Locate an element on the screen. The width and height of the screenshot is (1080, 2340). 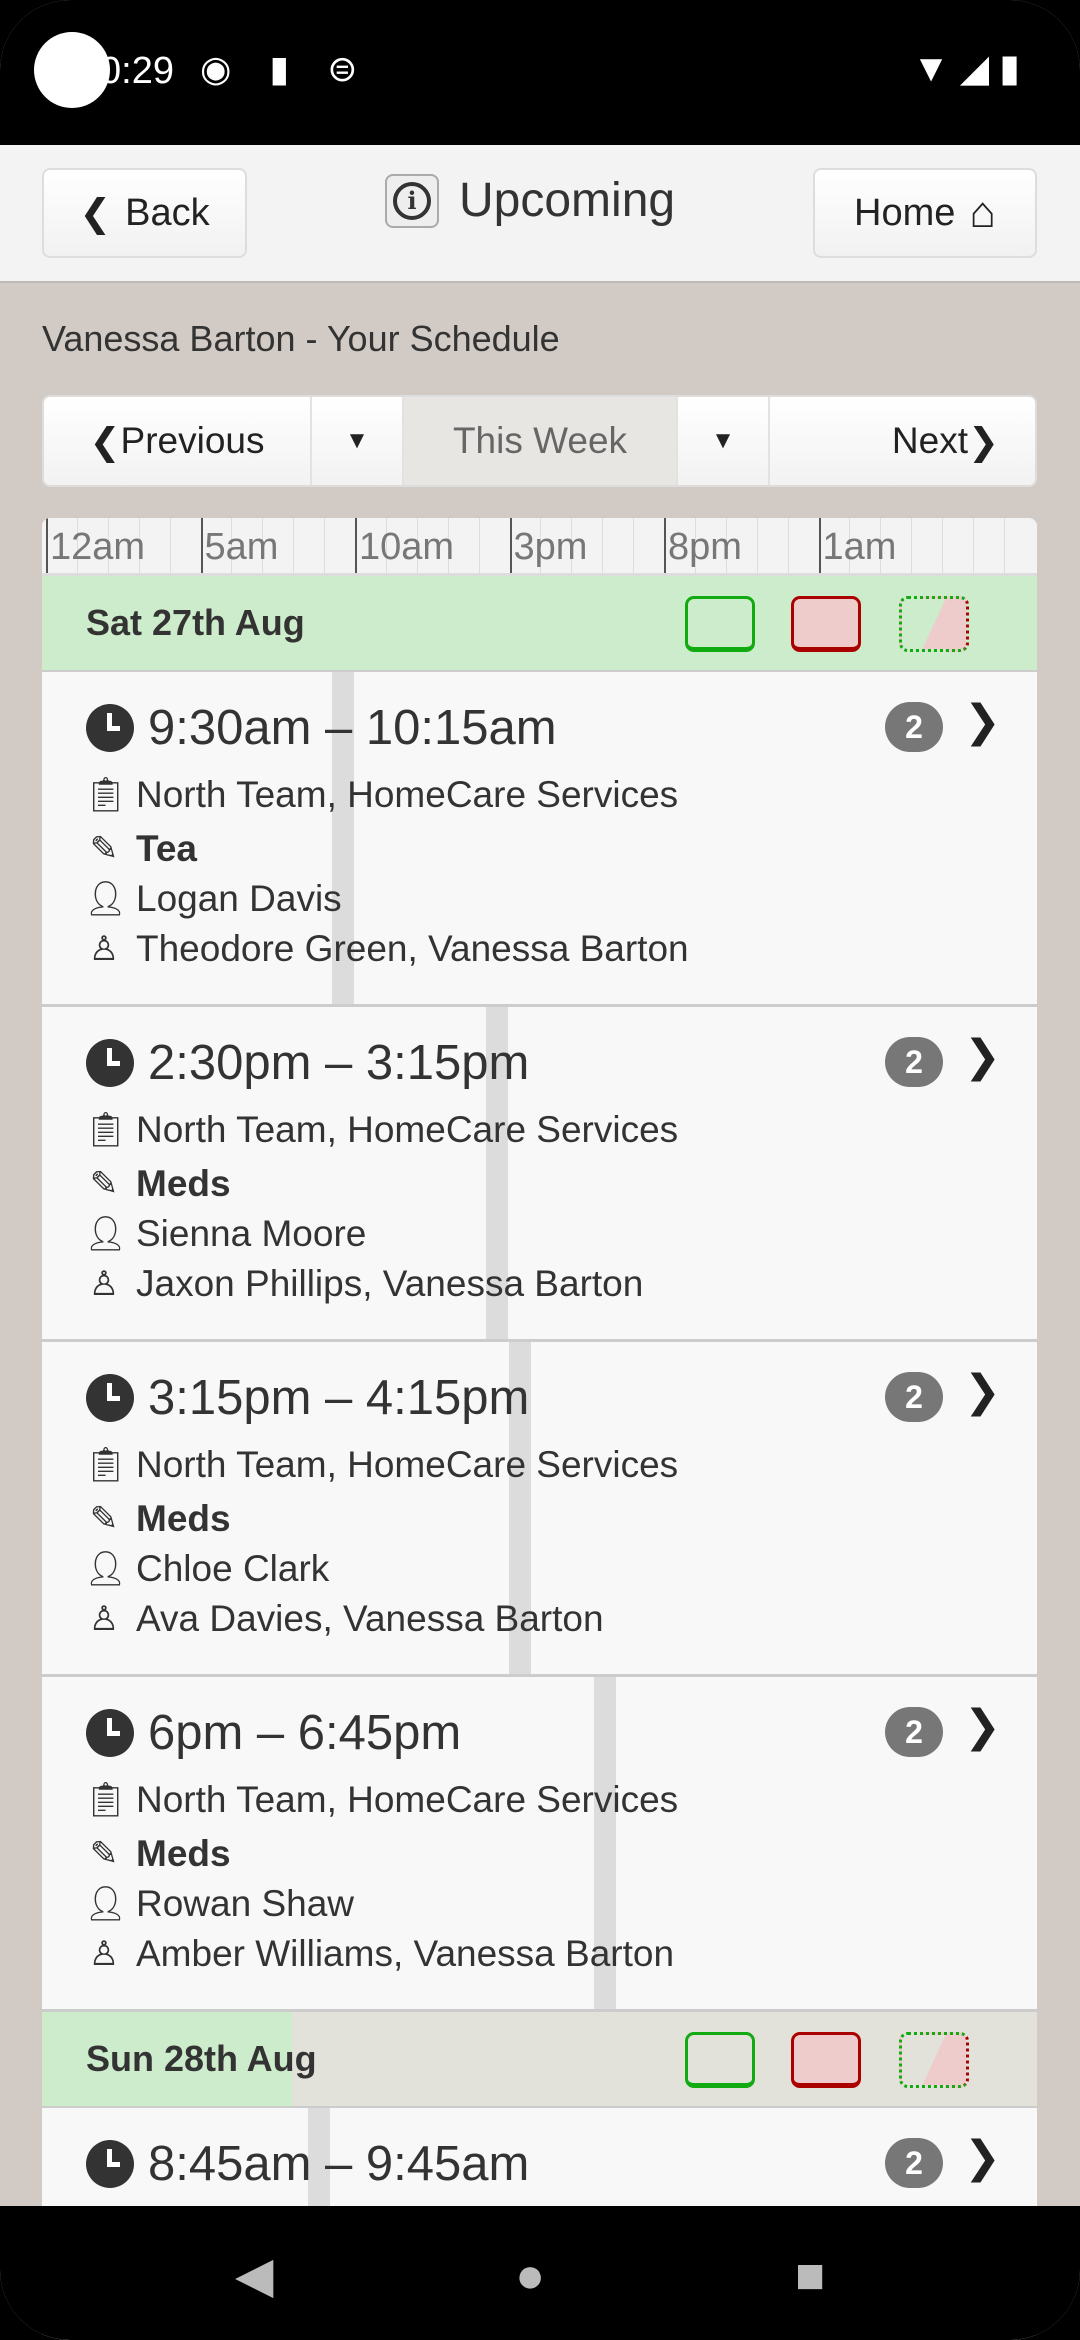
back-button: ❮ Back is located at coordinates (144, 213).